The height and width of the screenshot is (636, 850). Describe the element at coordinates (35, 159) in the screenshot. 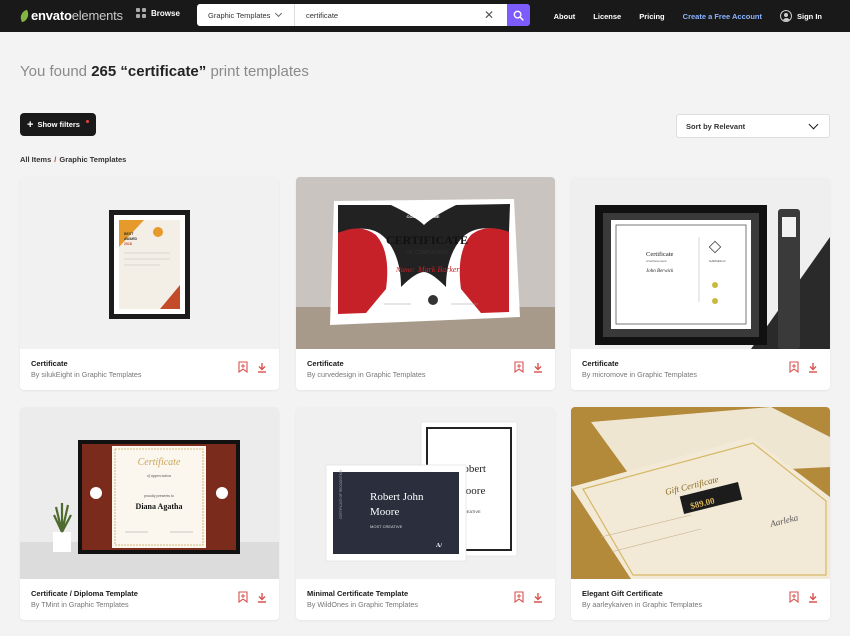

I see `breadcrumb-all-items: All Items` at that location.